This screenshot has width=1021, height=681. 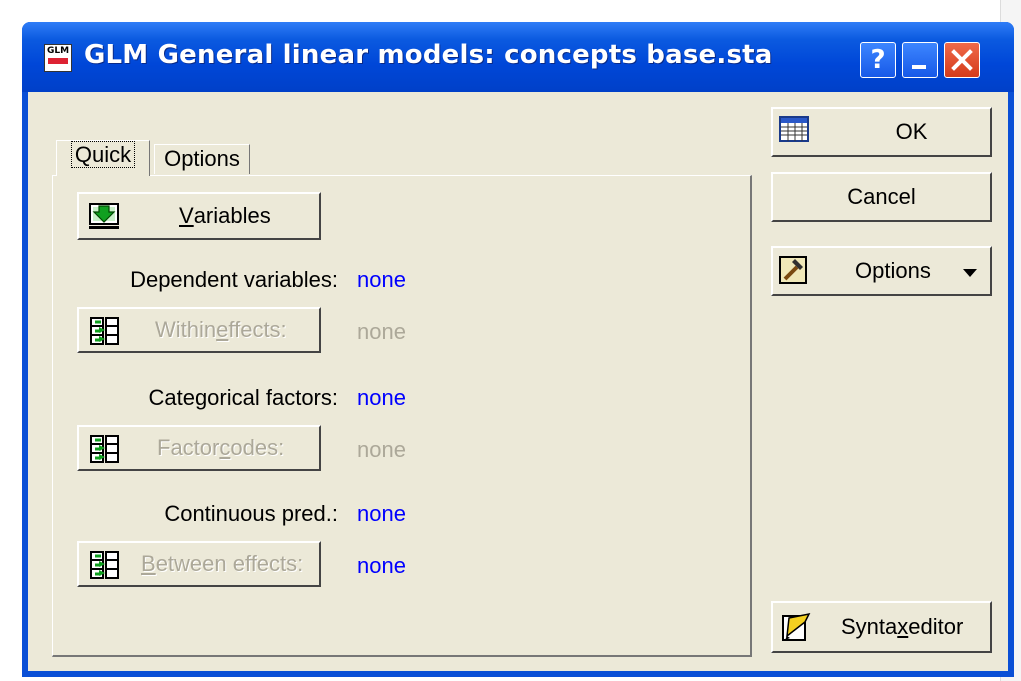 I want to click on minimize-button, so click(x=920, y=60).